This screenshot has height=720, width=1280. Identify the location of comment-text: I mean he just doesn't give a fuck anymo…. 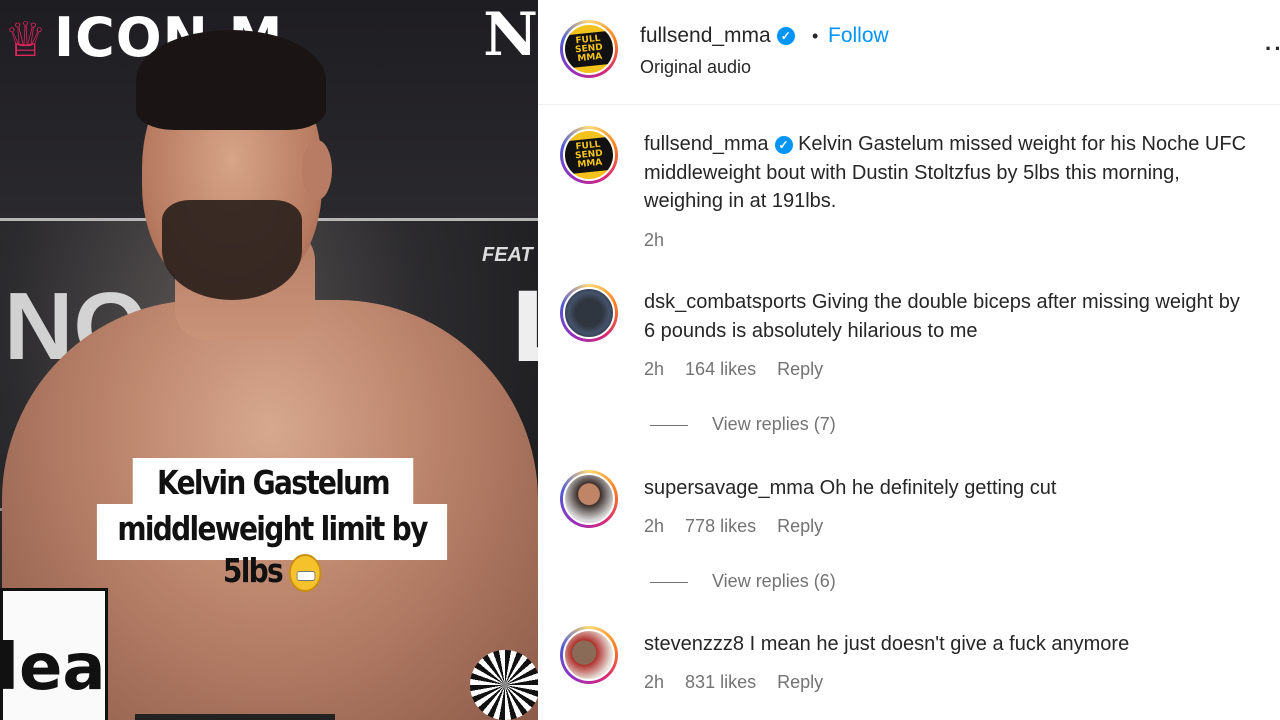
(939, 644).